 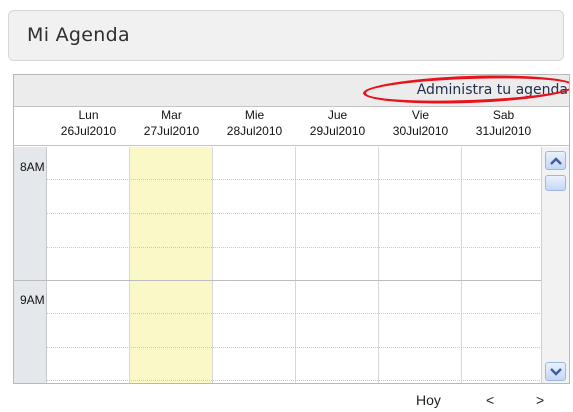 I want to click on day-header-sat: Sab 31Jul2010, so click(x=503, y=126).